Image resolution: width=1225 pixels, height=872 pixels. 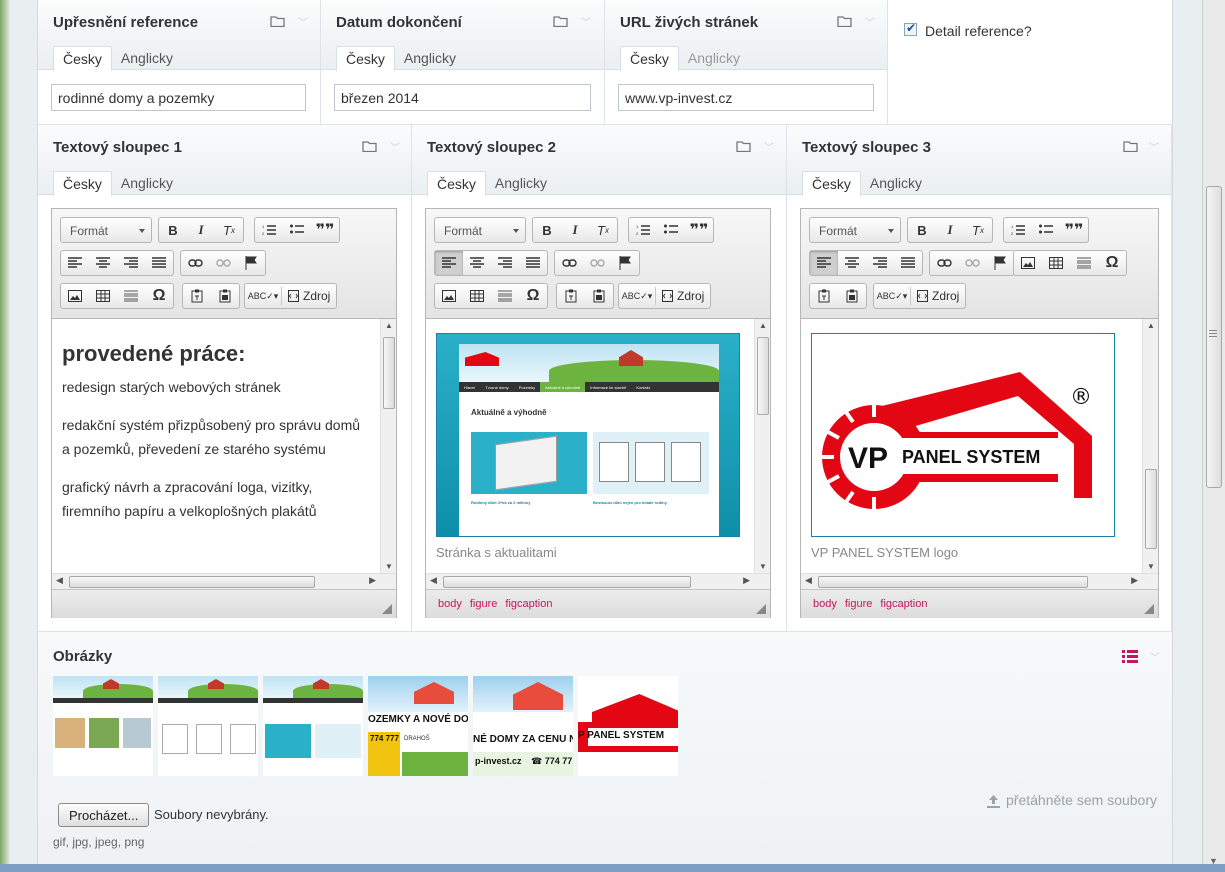 I want to click on figure-caption: VP PANEL SYSTEM logo, so click(x=884, y=552).